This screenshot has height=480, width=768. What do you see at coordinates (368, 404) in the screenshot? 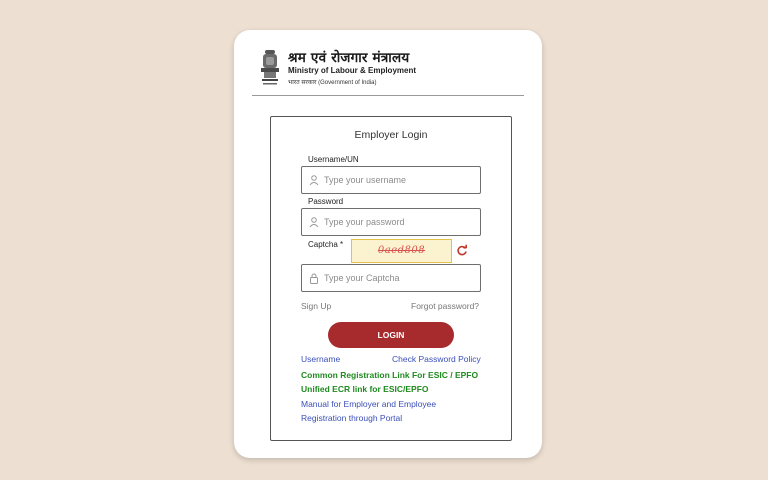
I see `manual-link-line1: Manual for Employer and Employee` at bounding box center [368, 404].